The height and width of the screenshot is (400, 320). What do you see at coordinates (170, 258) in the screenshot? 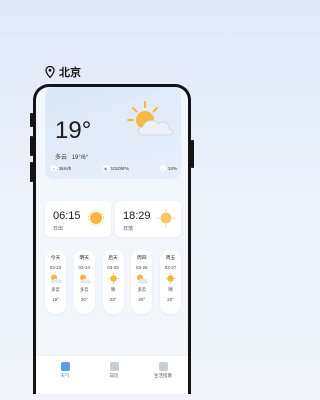
I see `forecast-day-name: 周五` at bounding box center [170, 258].